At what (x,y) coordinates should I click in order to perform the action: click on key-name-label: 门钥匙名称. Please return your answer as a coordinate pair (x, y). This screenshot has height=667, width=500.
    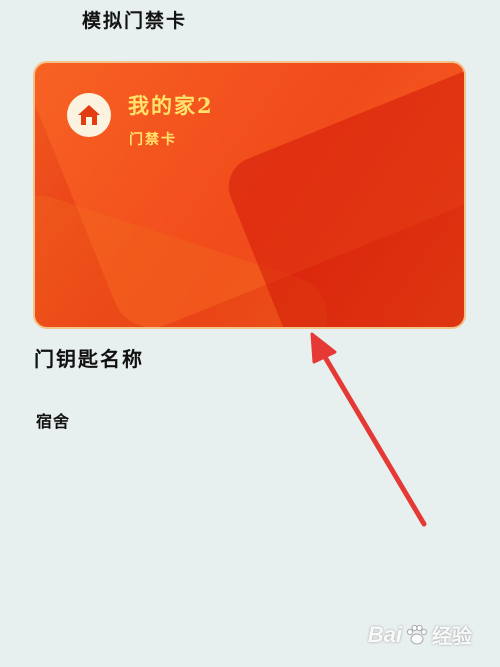
    Looking at the image, I should click on (89, 359).